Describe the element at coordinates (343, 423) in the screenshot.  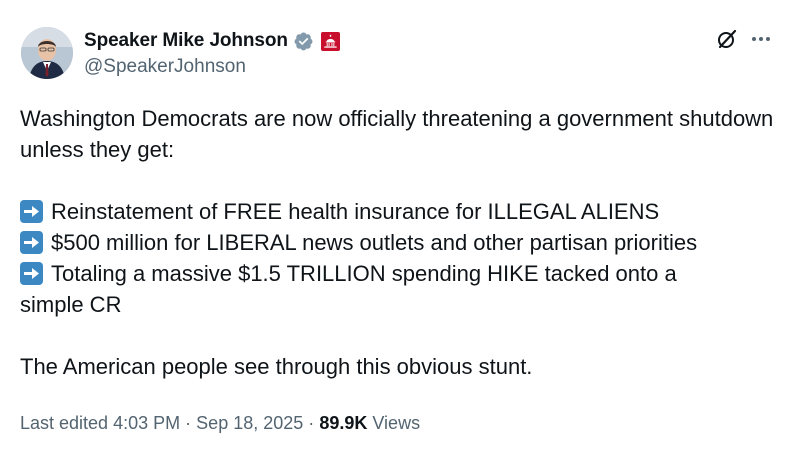
I see `views-count: 89.9K` at that location.